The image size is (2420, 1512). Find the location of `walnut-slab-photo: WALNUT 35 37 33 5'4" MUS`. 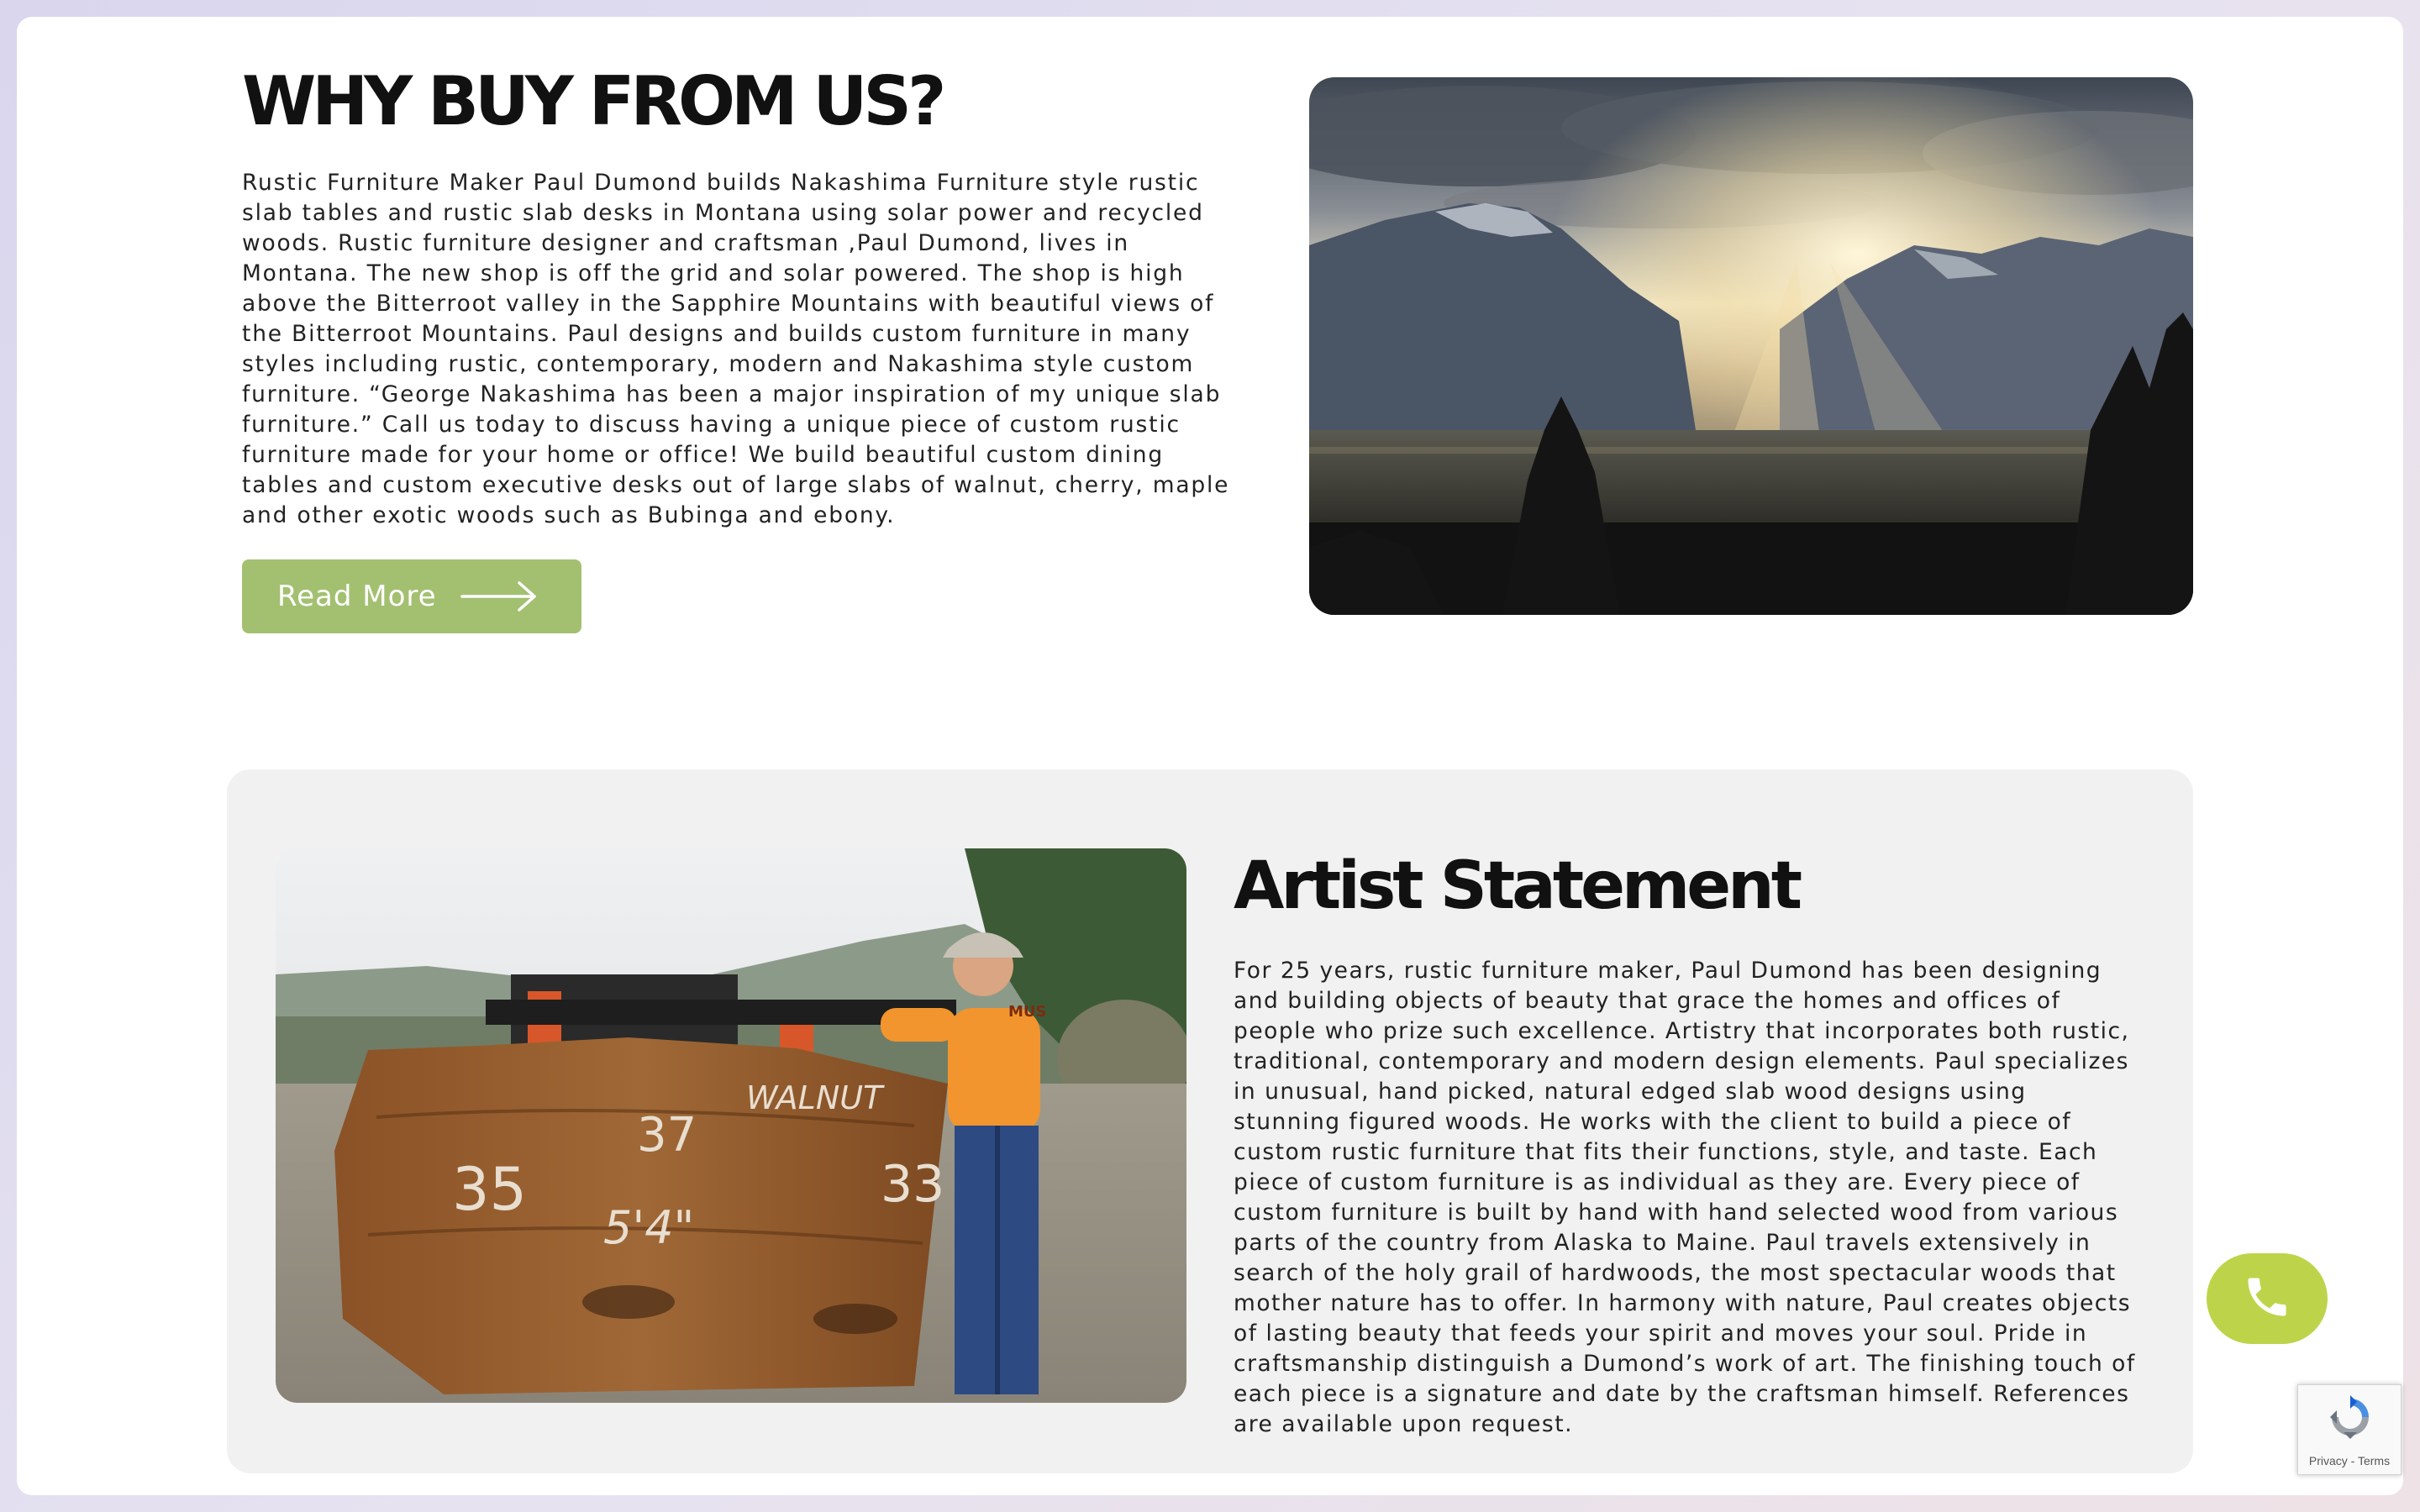

walnut-slab-photo: WALNUT 35 37 33 5'4" MUS is located at coordinates (731, 1125).